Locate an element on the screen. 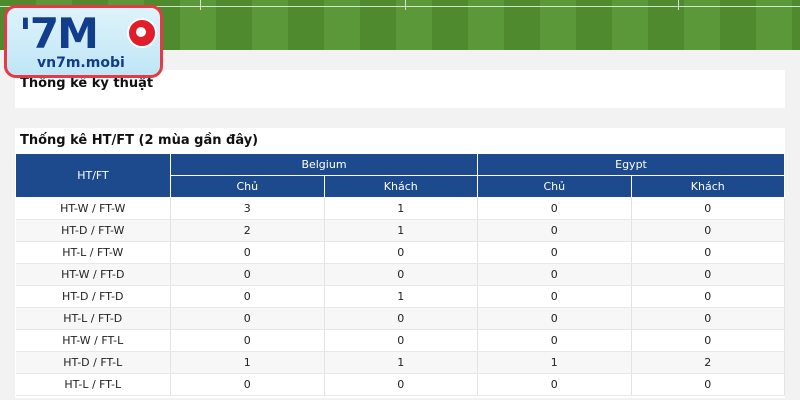 This screenshot has height=400, width=800. panel-title: Thống kê kỹ thuật is located at coordinates (87, 83).